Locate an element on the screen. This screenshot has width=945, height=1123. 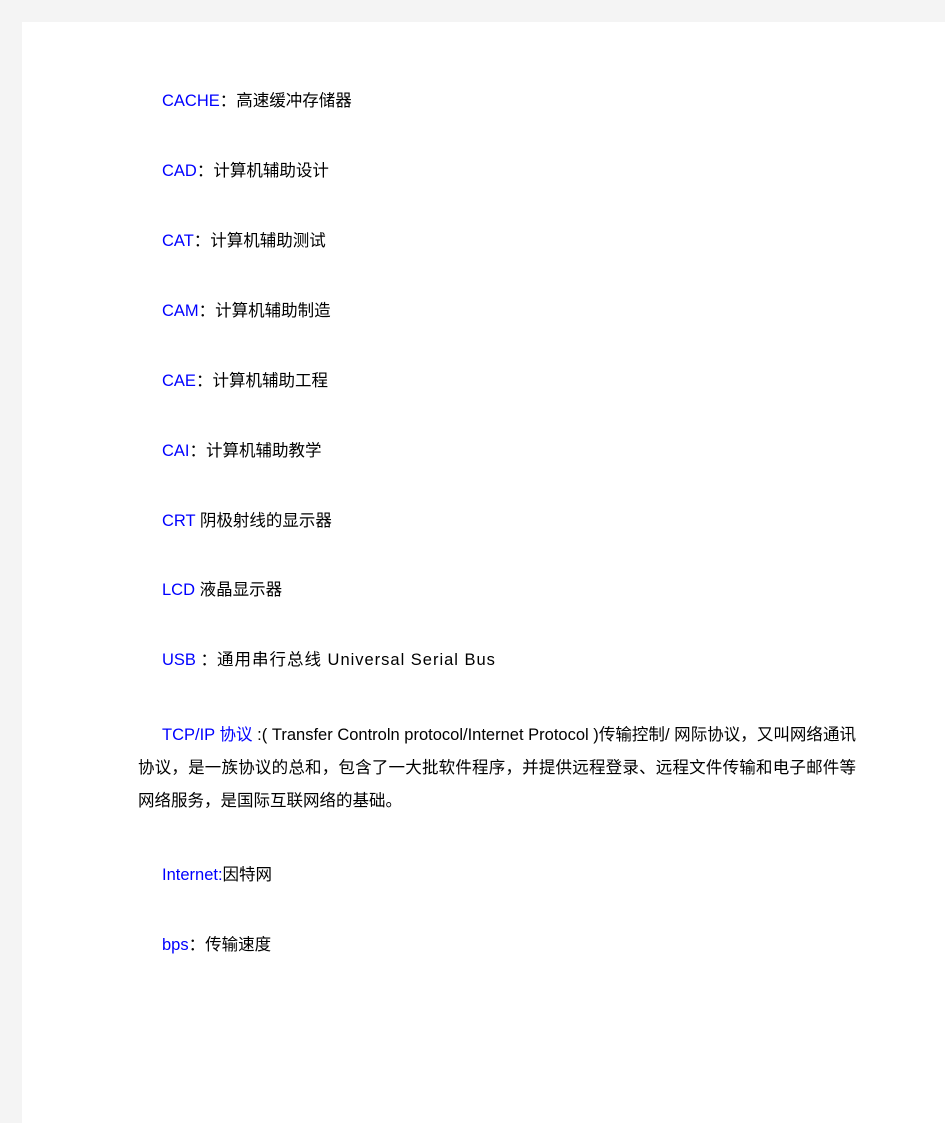
glossary-entry-cai: CAI：计算机辅助教学 is located at coordinates (497, 452).